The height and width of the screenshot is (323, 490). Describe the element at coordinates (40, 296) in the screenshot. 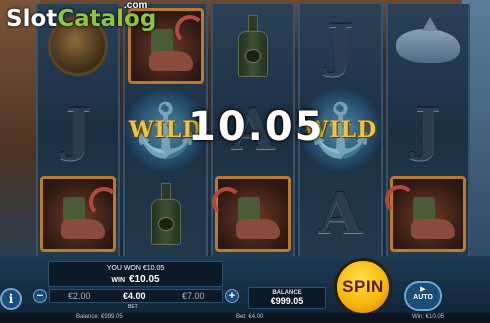

I see `bet-decrease-button: −` at that location.